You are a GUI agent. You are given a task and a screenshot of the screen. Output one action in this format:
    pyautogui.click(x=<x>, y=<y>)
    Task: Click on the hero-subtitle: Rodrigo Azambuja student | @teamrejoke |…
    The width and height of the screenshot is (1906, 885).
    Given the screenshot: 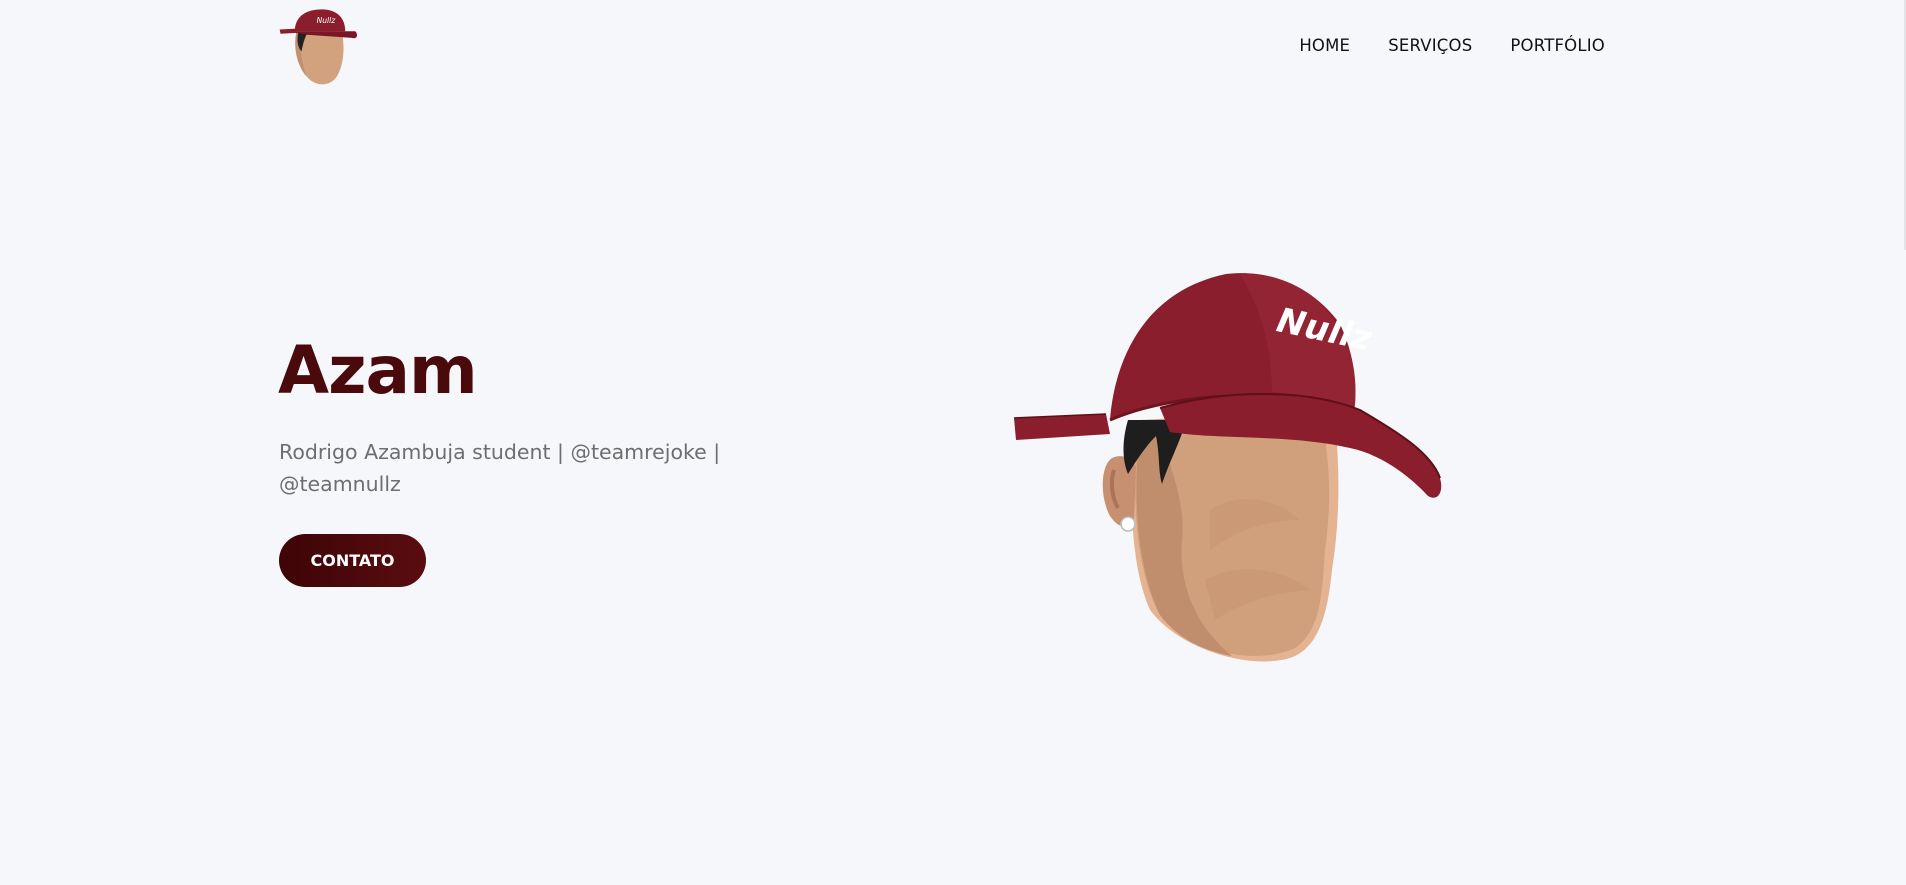 What is the action you would take?
    pyautogui.click(x=500, y=468)
    